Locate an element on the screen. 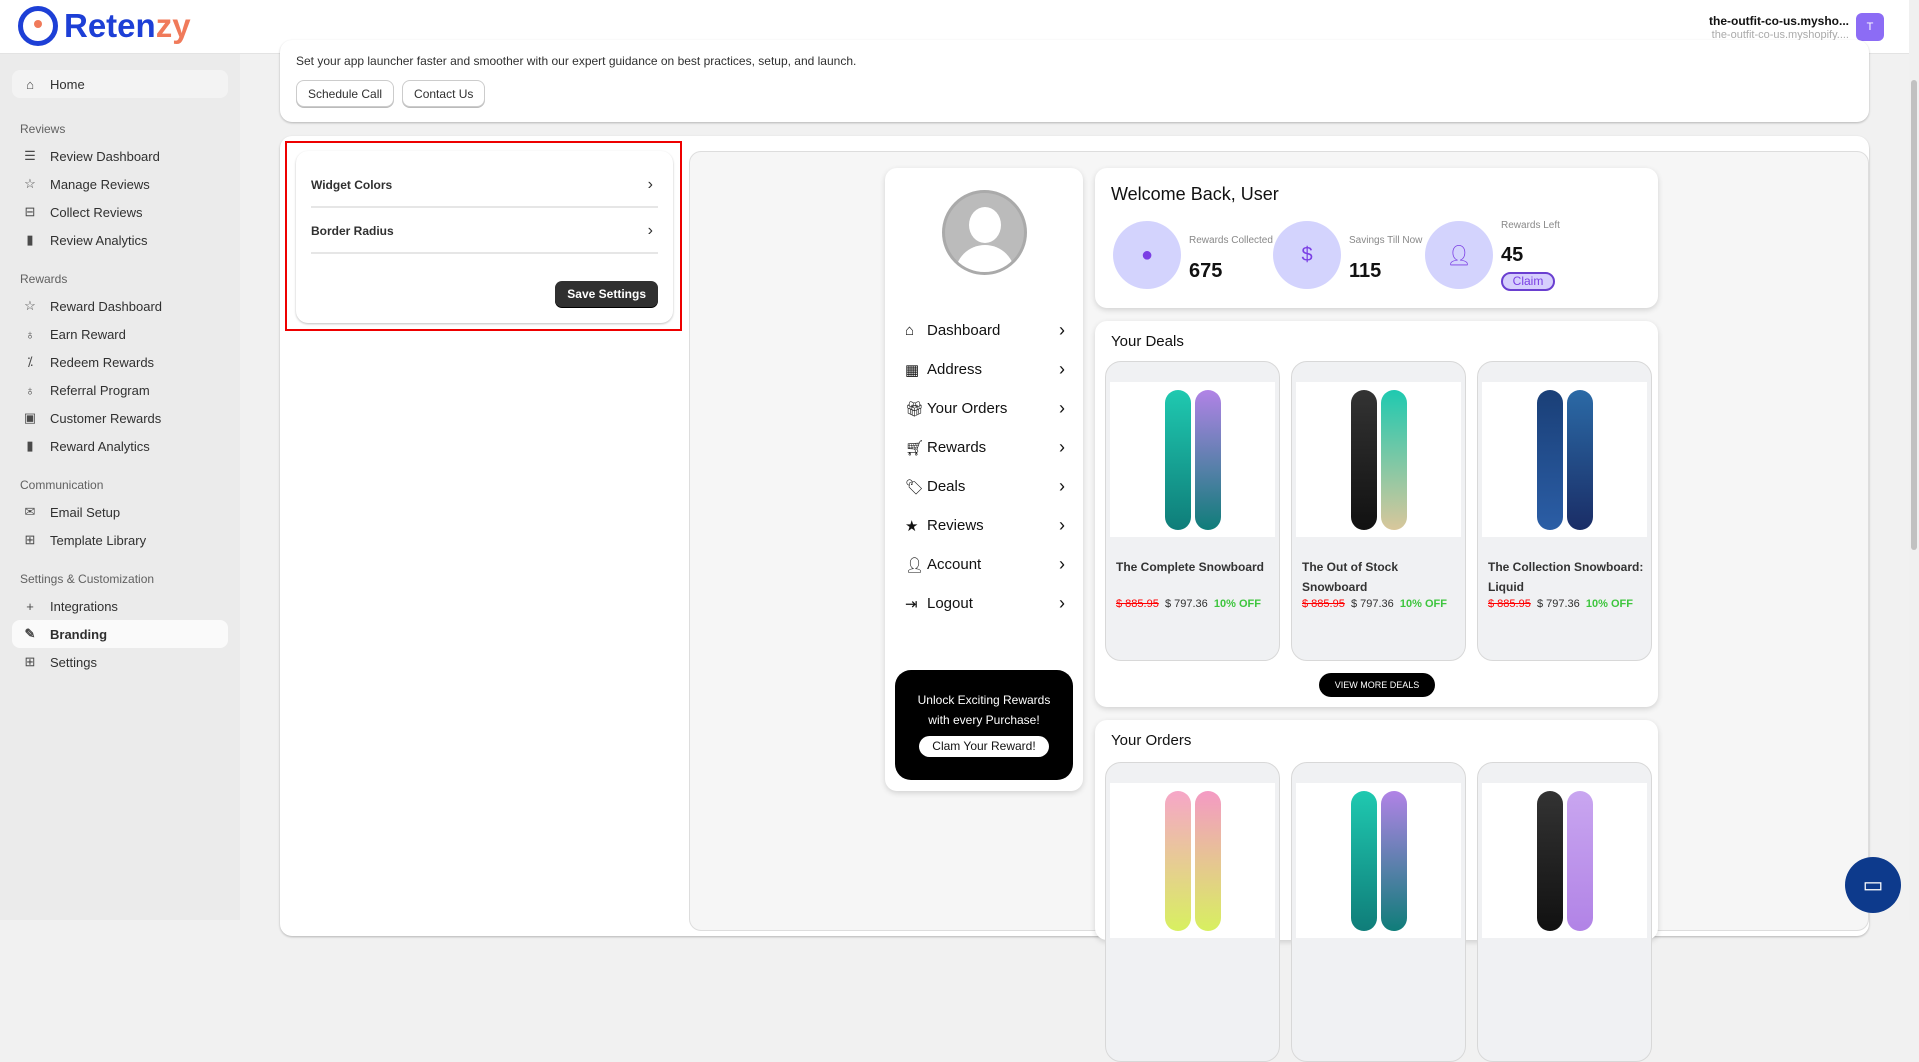 This screenshot has height=1062, width=1919. scrollbar is located at coordinates (1914, 460).